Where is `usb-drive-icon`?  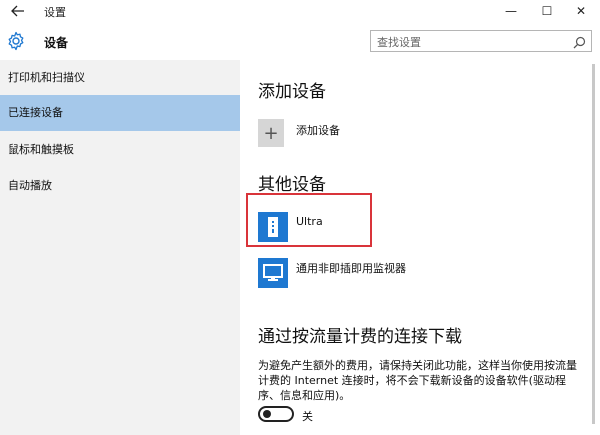
usb-drive-icon is located at coordinates (273, 227).